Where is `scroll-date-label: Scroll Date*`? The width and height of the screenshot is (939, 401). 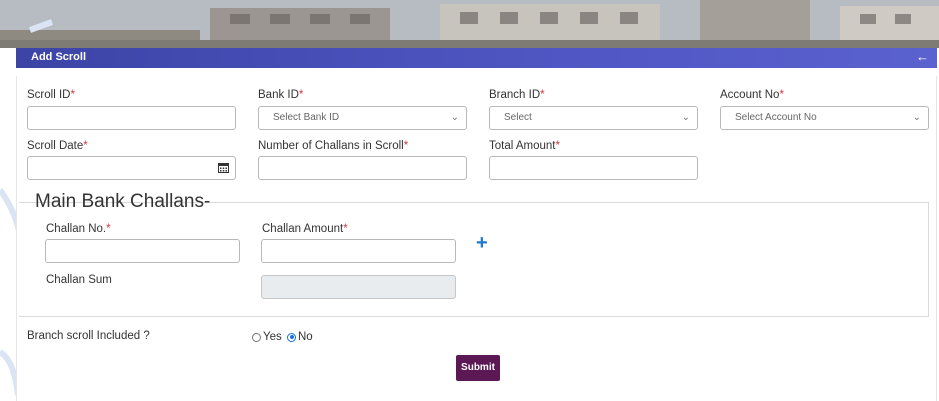
scroll-date-label: Scroll Date* is located at coordinates (57, 146).